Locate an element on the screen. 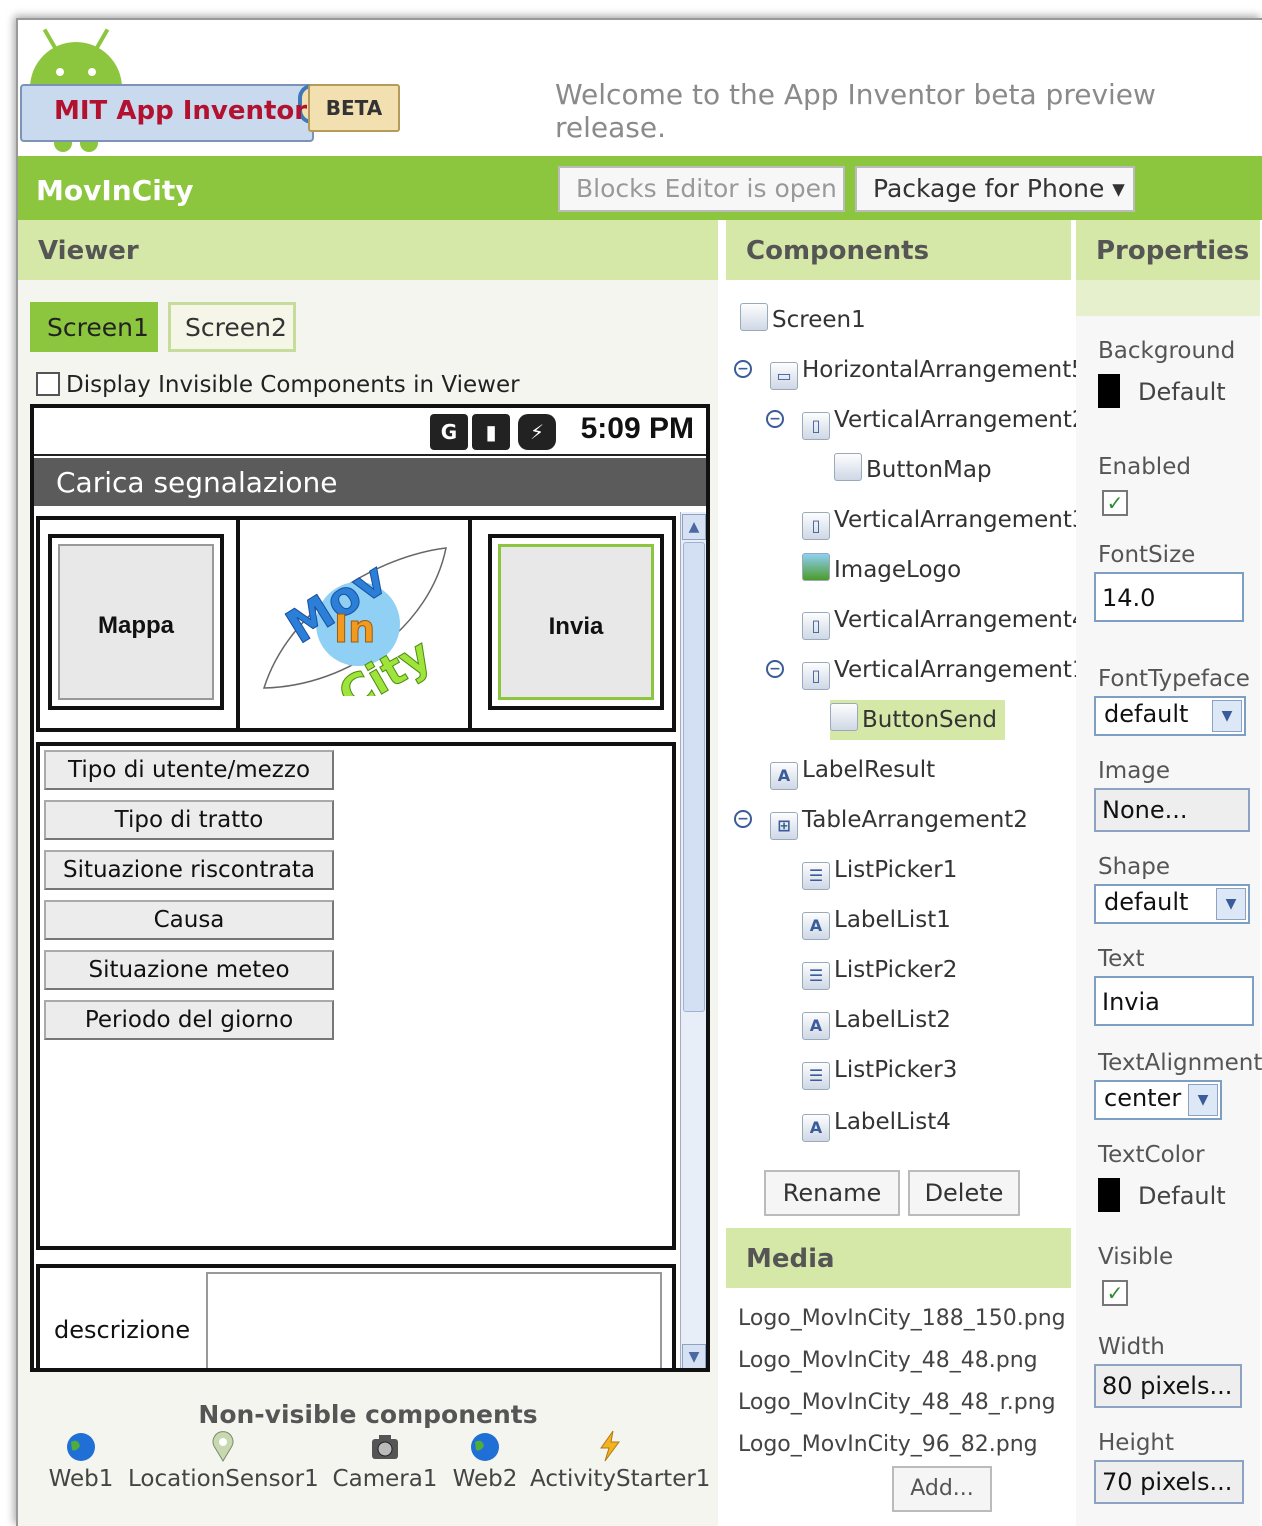  textalignment-select: center ▼ is located at coordinates (1158, 1100).